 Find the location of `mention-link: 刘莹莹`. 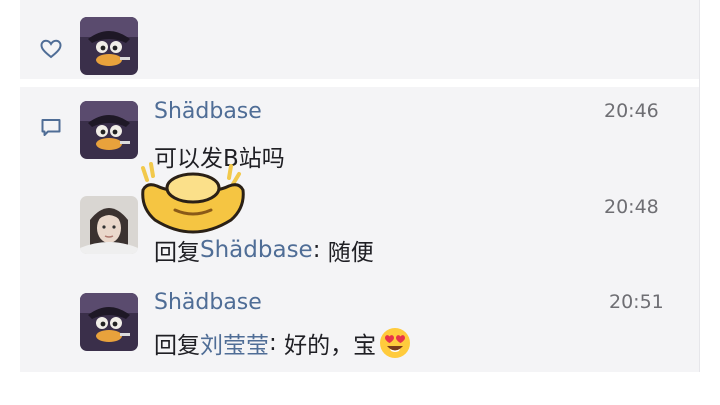

mention-link: 刘莹莹 is located at coordinates (234, 343).